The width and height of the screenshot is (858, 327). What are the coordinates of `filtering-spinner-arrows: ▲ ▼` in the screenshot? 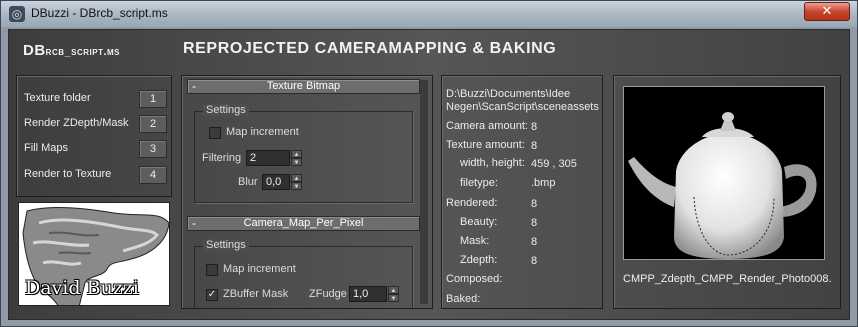 It's located at (296, 158).